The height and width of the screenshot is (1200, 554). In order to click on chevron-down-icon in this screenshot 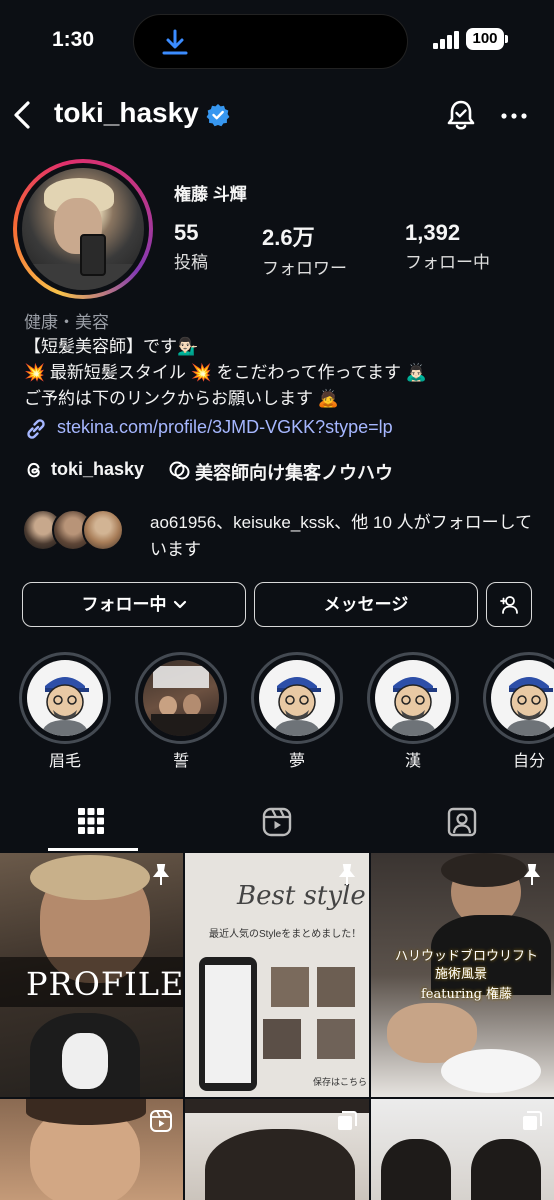, I will do `click(179, 604)`.